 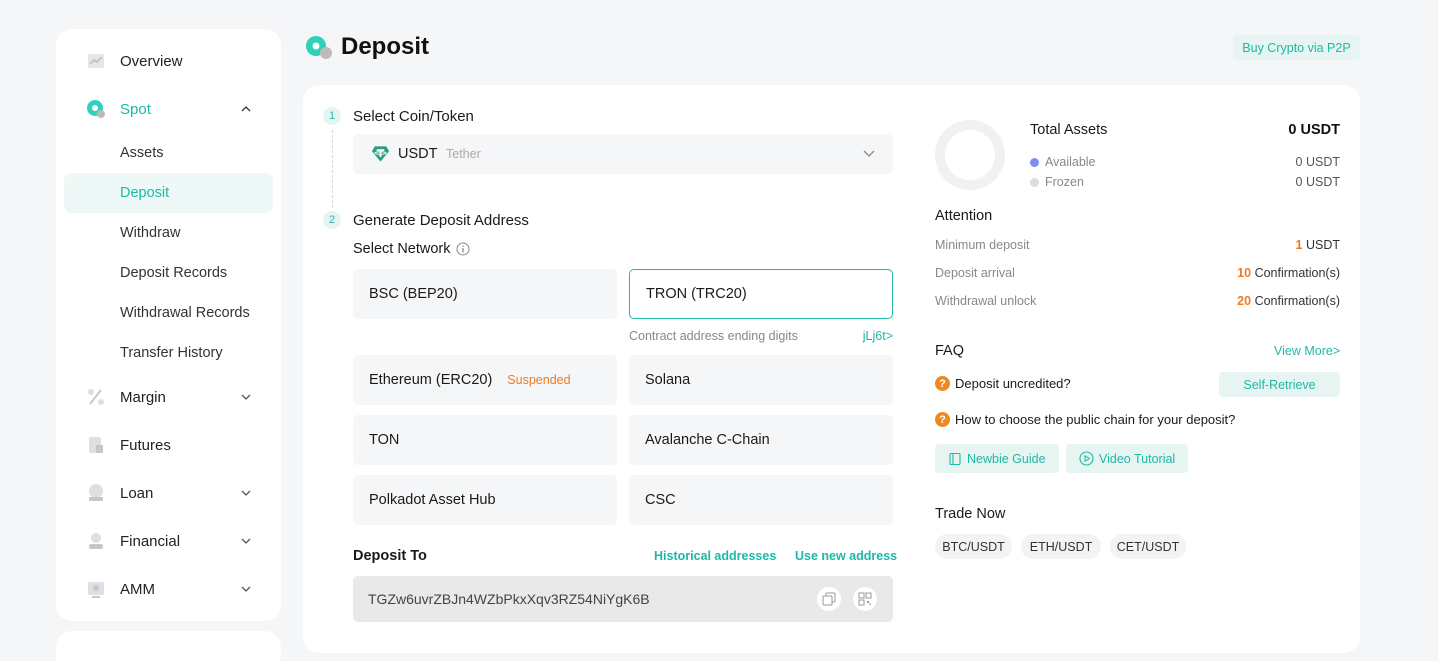 I want to click on contract-address-label: Contract address ending digits, so click(x=713, y=336).